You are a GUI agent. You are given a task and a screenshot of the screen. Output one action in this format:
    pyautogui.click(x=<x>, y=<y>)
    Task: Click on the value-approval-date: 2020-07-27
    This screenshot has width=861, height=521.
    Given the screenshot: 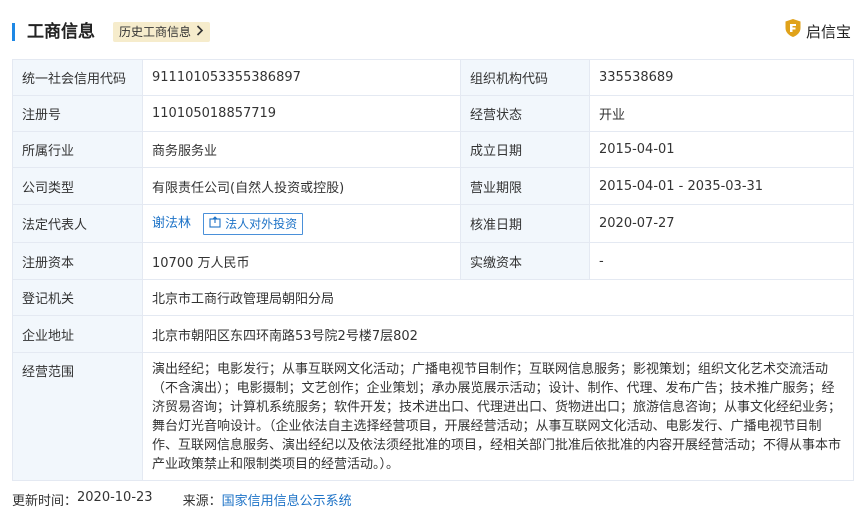 What is the action you would take?
    pyautogui.click(x=721, y=223)
    